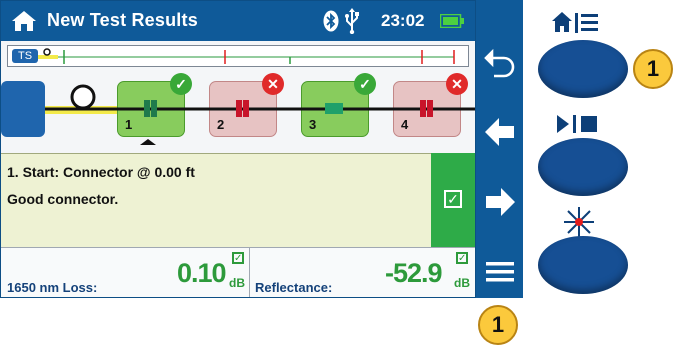 The width and height of the screenshot is (689, 349). What do you see at coordinates (238, 258) in the screenshot?
I see `loss-pass-icon: ✓` at bounding box center [238, 258].